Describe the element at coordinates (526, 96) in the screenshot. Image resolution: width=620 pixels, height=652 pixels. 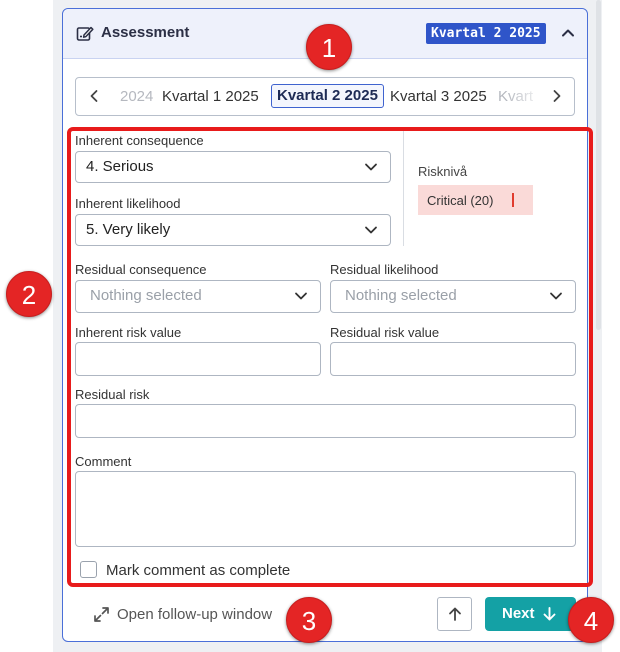
I see `tabs-fade` at that location.